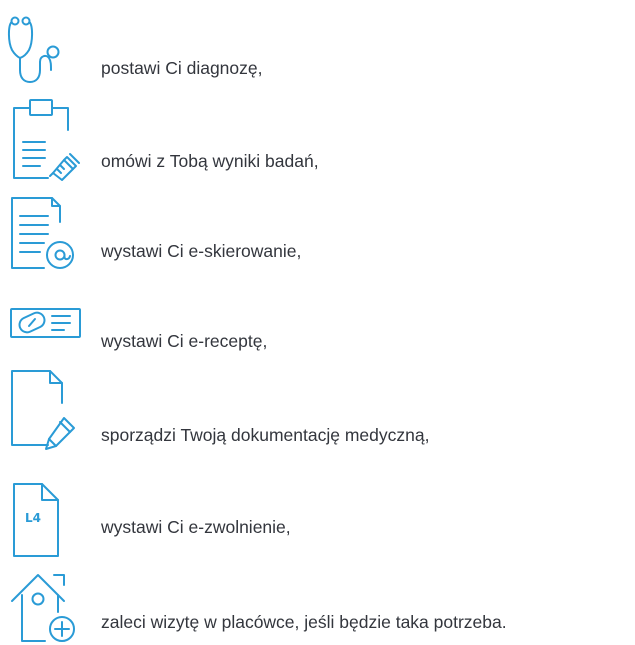  What do you see at coordinates (265, 435) in the screenshot?
I see `item-label: sporządzi Twoją dokumentację medyczną,` at bounding box center [265, 435].